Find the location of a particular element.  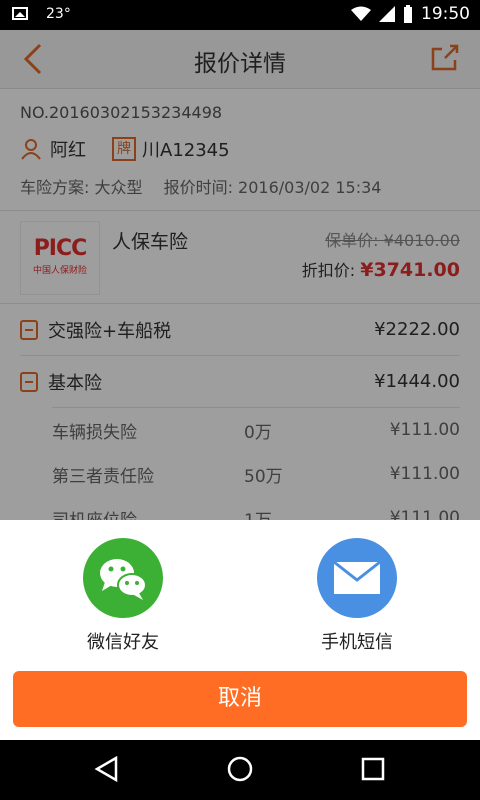

signal-icon is located at coordinates (387, 14).